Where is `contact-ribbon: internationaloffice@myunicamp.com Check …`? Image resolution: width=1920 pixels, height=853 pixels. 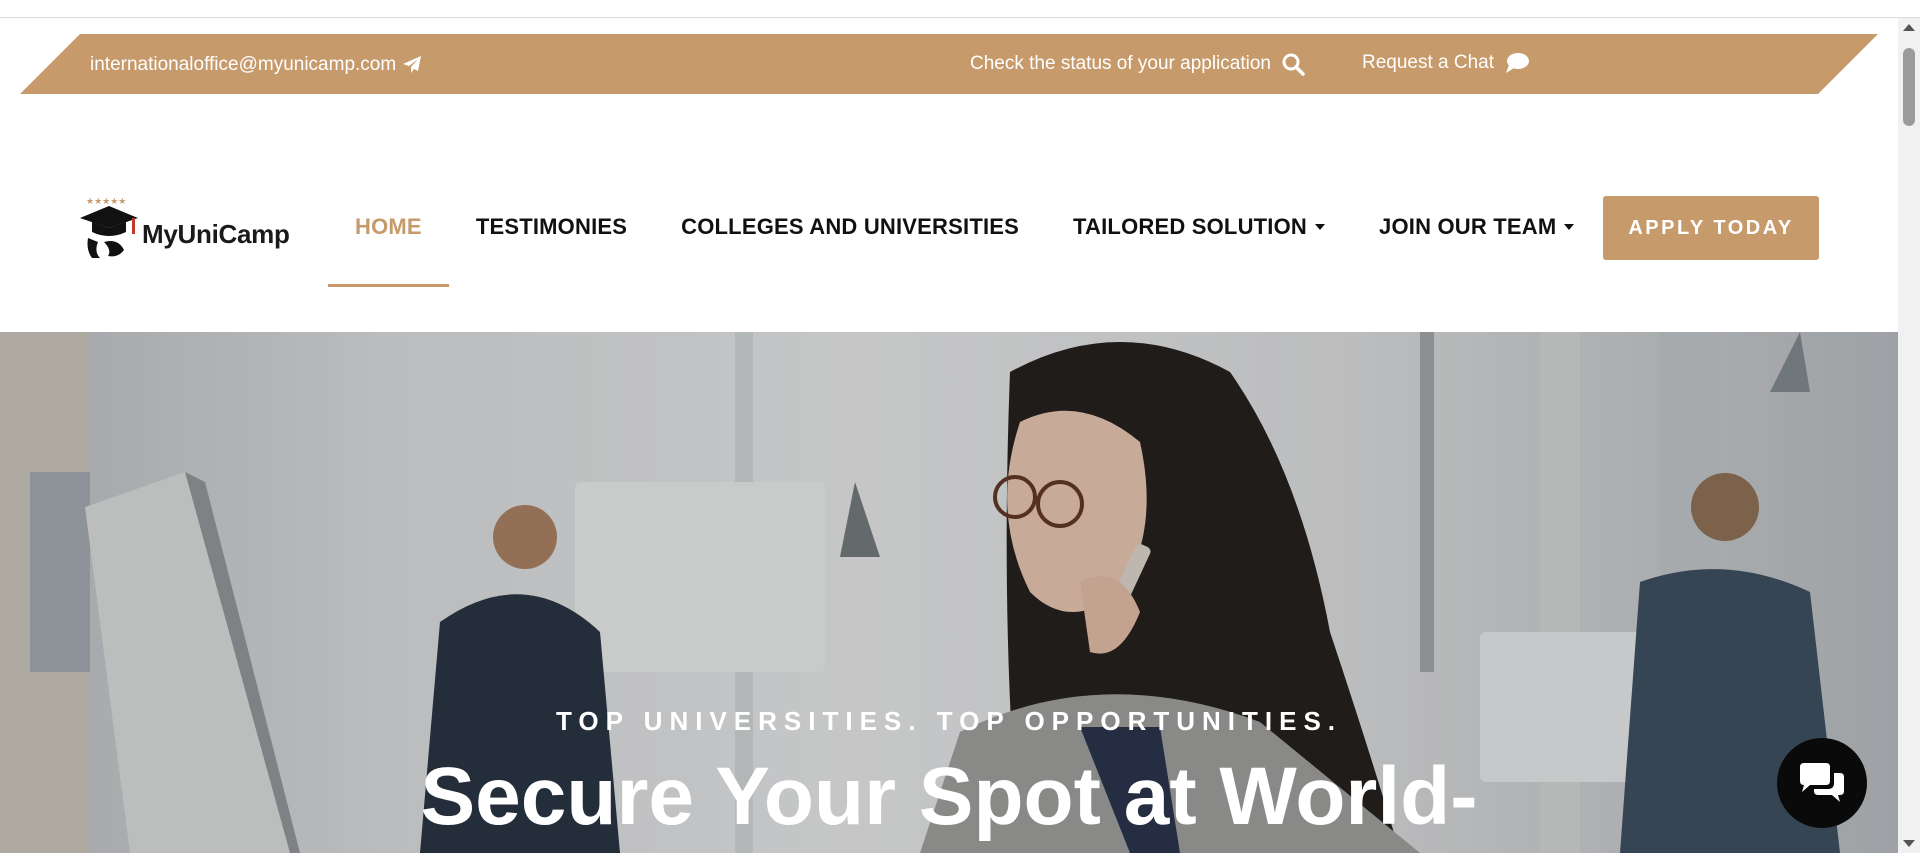
contact-ribbon: internationaloffice@myunicamp.com Check … is located at coordinates (949, 64).